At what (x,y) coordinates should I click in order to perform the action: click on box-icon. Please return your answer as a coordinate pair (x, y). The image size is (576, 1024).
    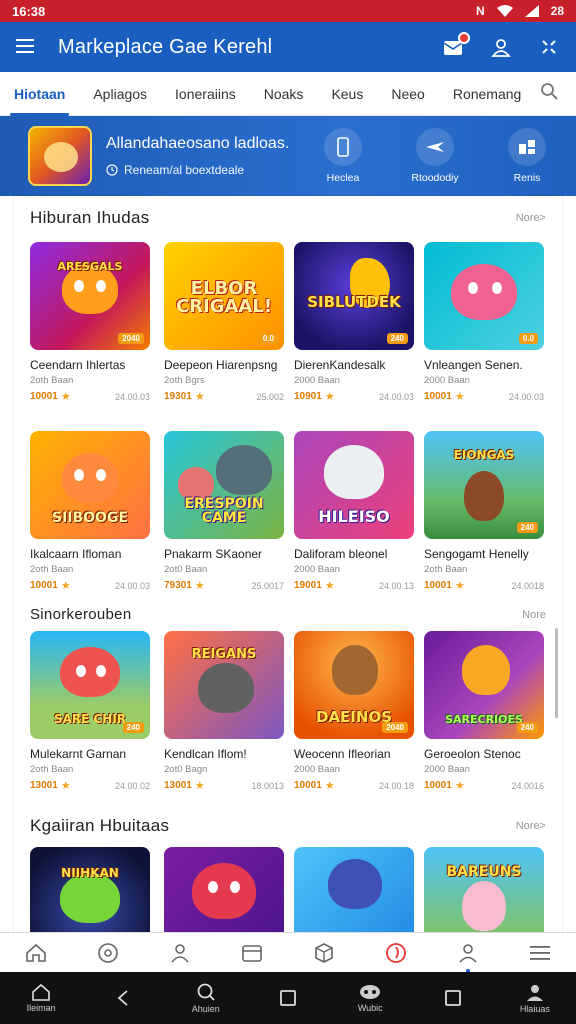
    Looking at the image, I should click on (324, 953).